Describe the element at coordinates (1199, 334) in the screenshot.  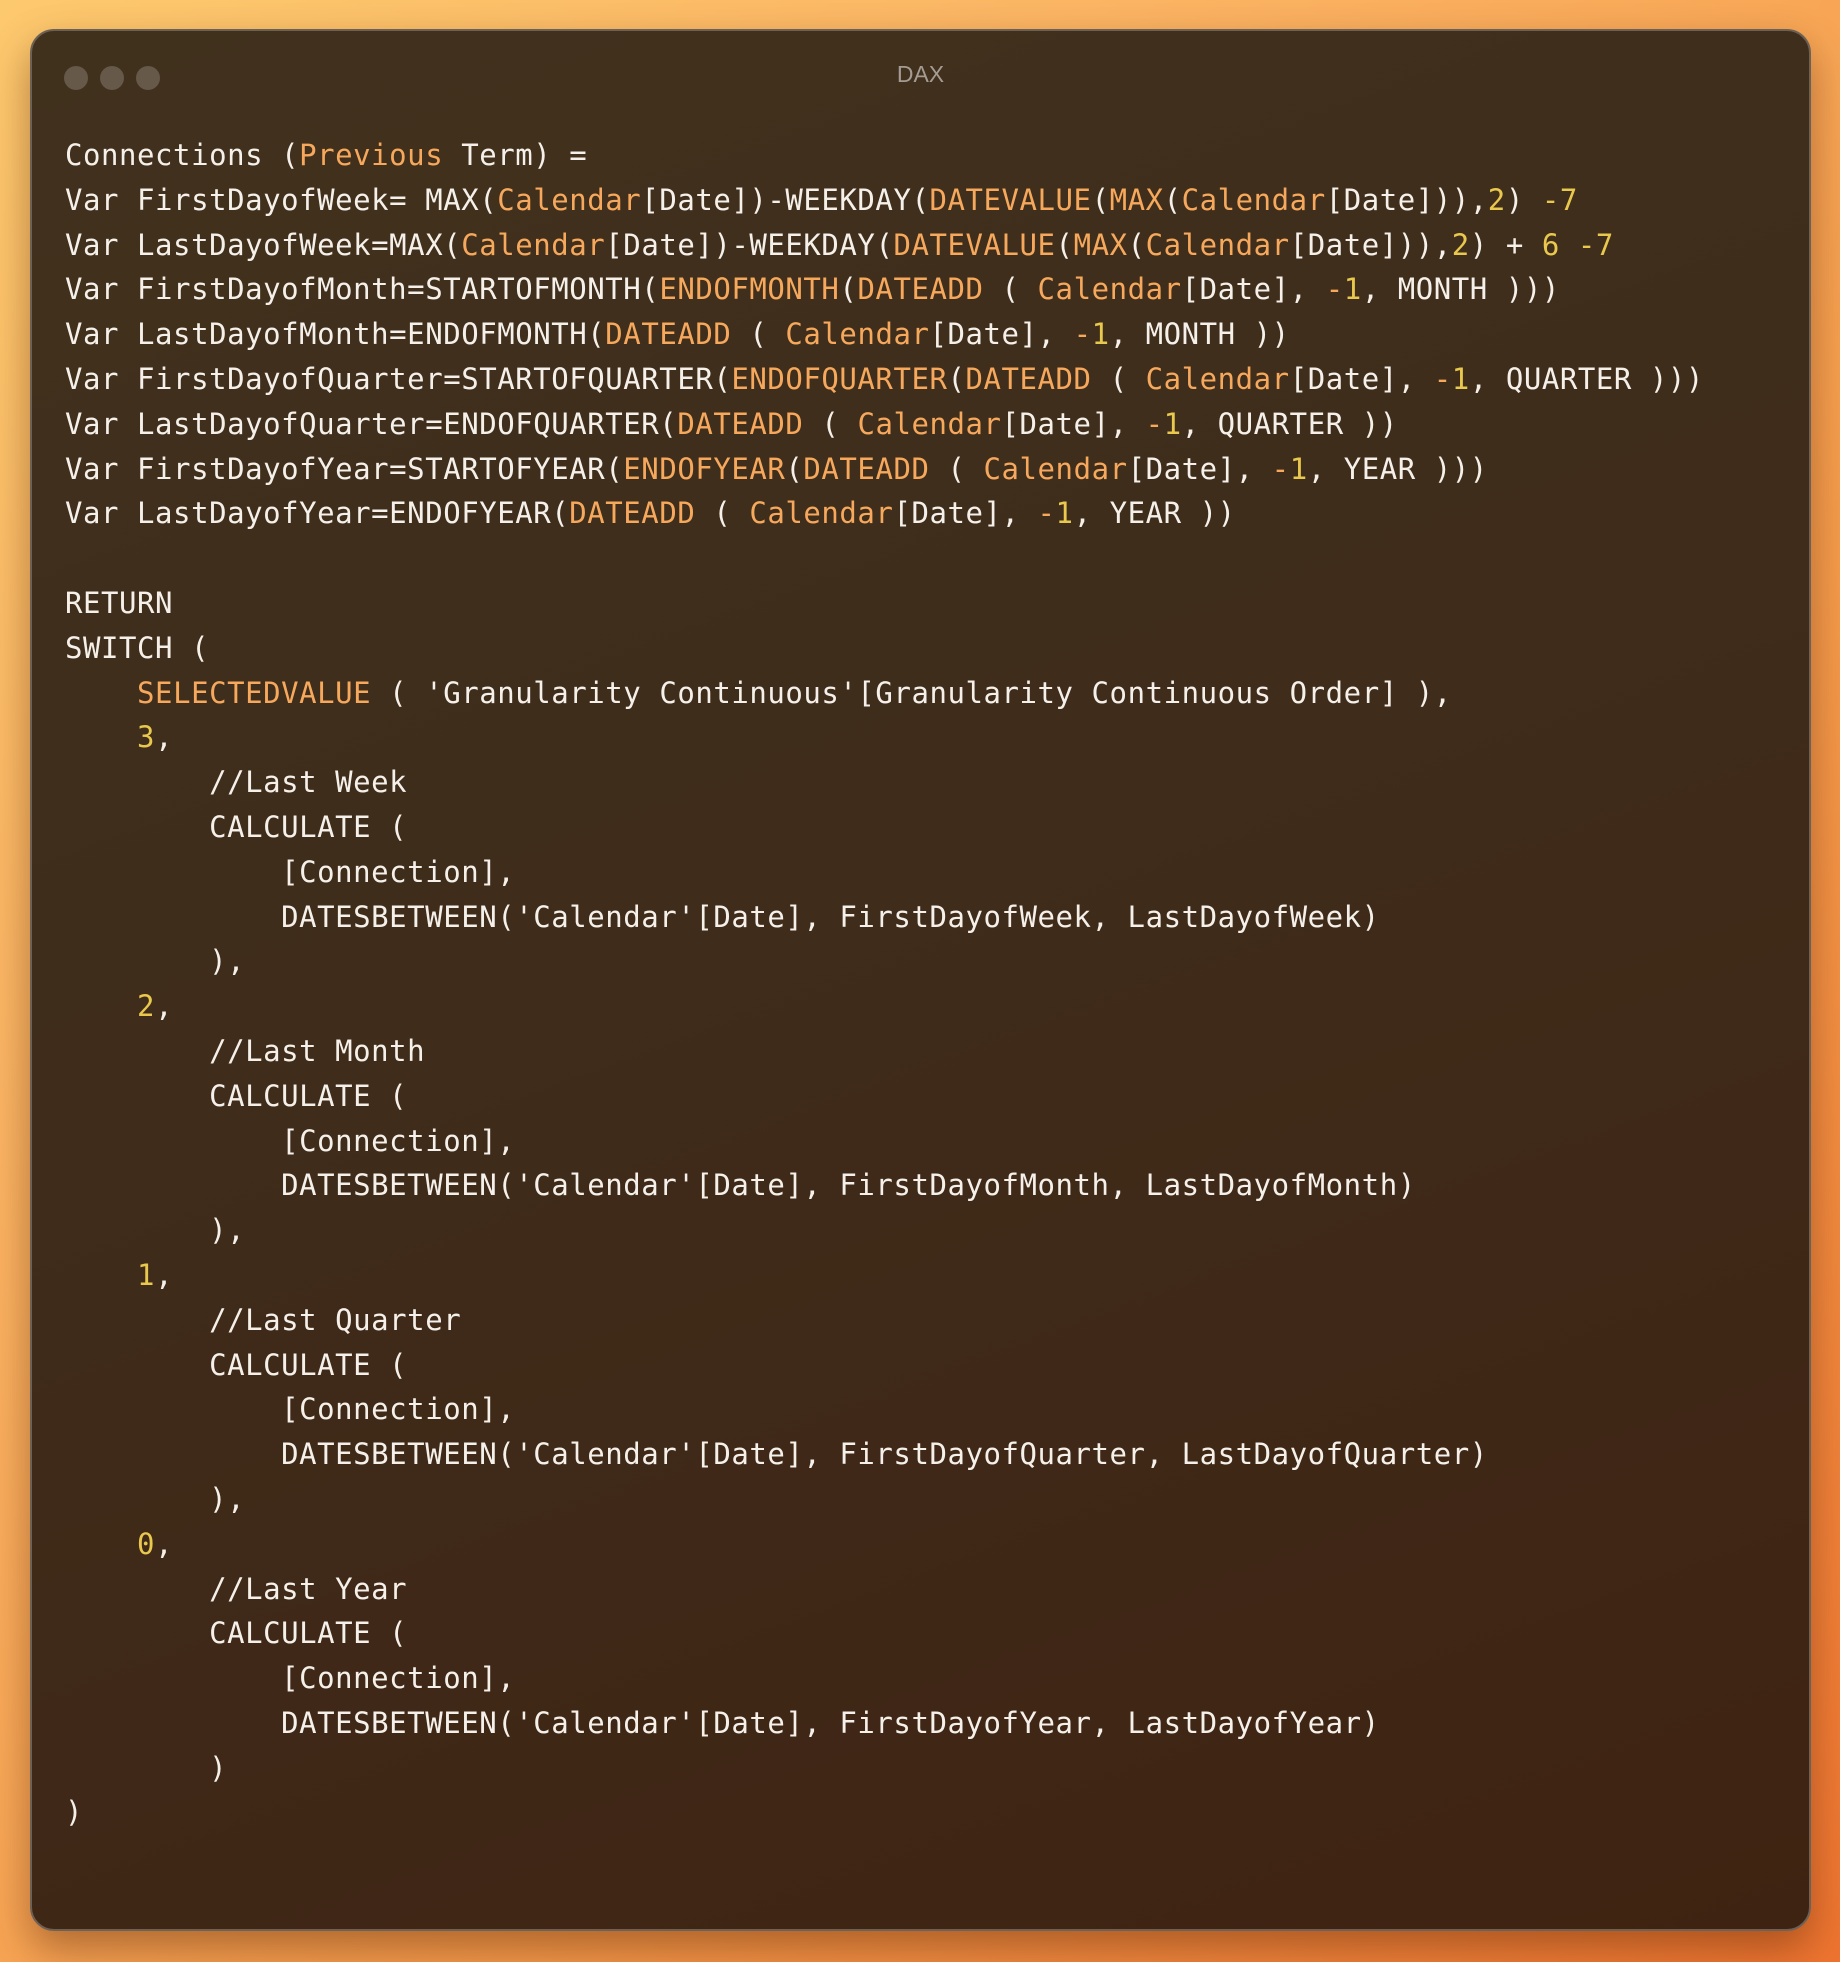
I see `code-token: , MONTH ))` at that location.